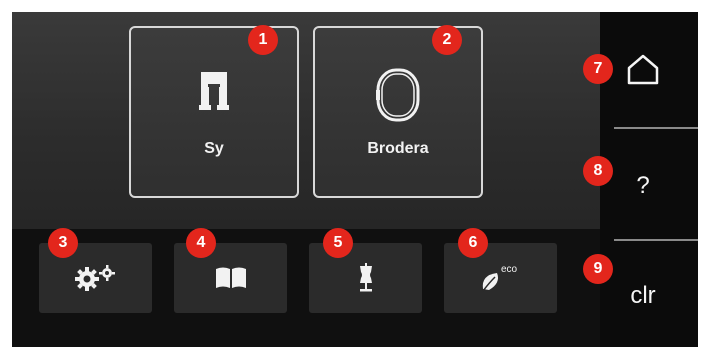  What do you see at coordinates (598, 171) in the screenshot?
I see `callout-badge: 8` at bounding box center [598, 171].